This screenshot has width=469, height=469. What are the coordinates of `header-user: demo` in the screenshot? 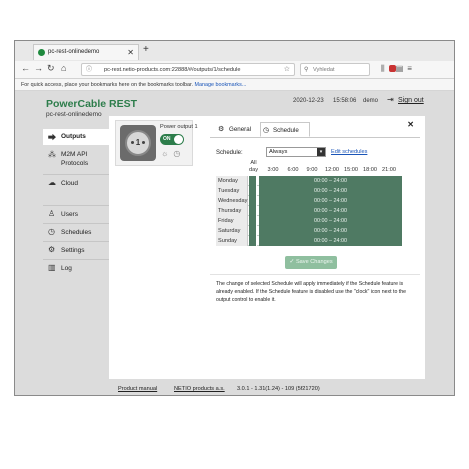 It's located at (371, 101).